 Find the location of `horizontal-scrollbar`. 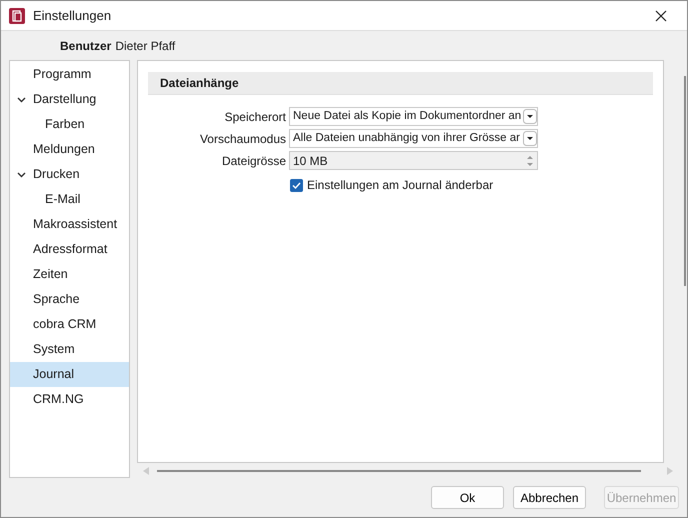

horizontal-scrollbar is located at coordinates (399, 471).